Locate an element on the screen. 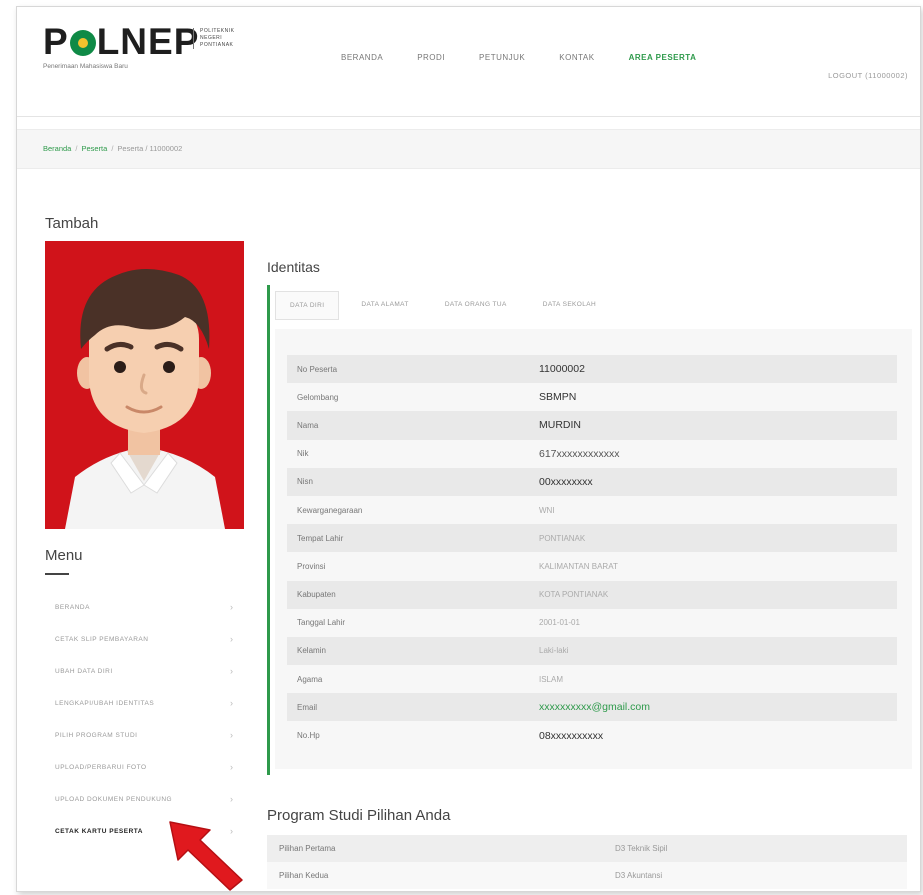 This screenshot has height=895, width=923. table-row: No Peserta 11000002 is located at coordinates (592, 369).